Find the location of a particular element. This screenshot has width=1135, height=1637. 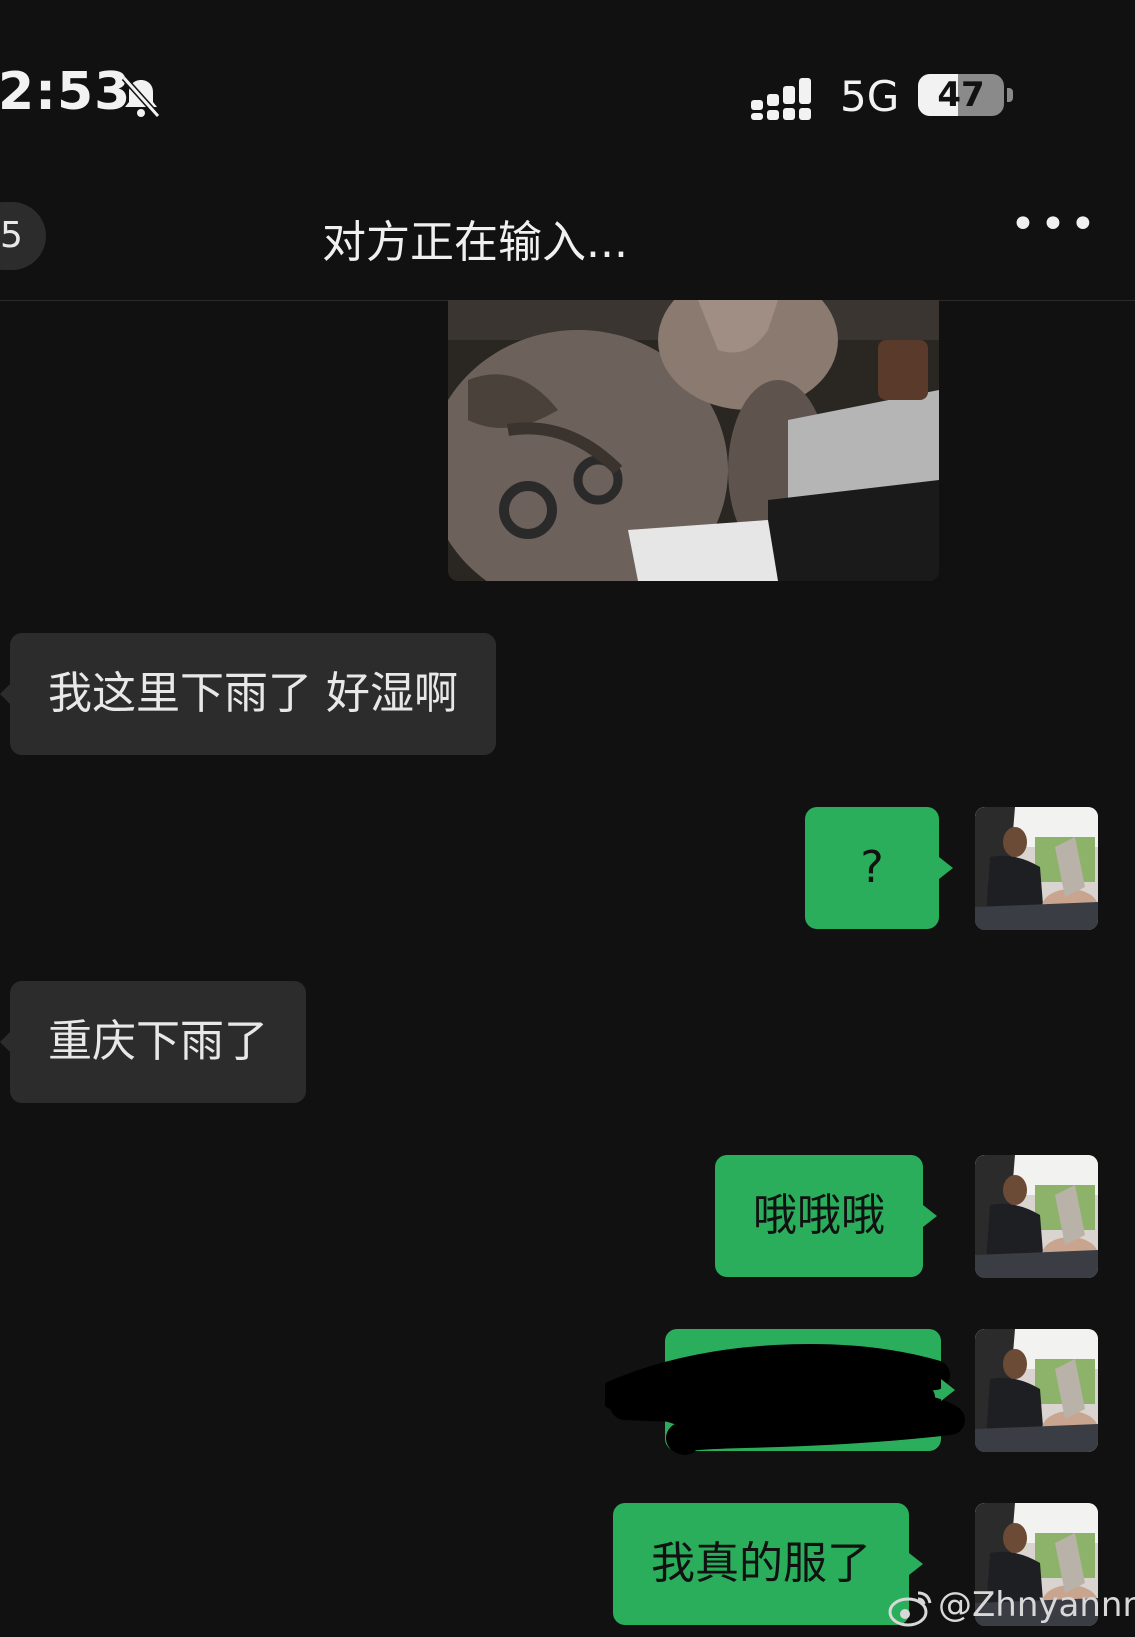

battery-indicator: 47 is located at coordinates (961, 95).